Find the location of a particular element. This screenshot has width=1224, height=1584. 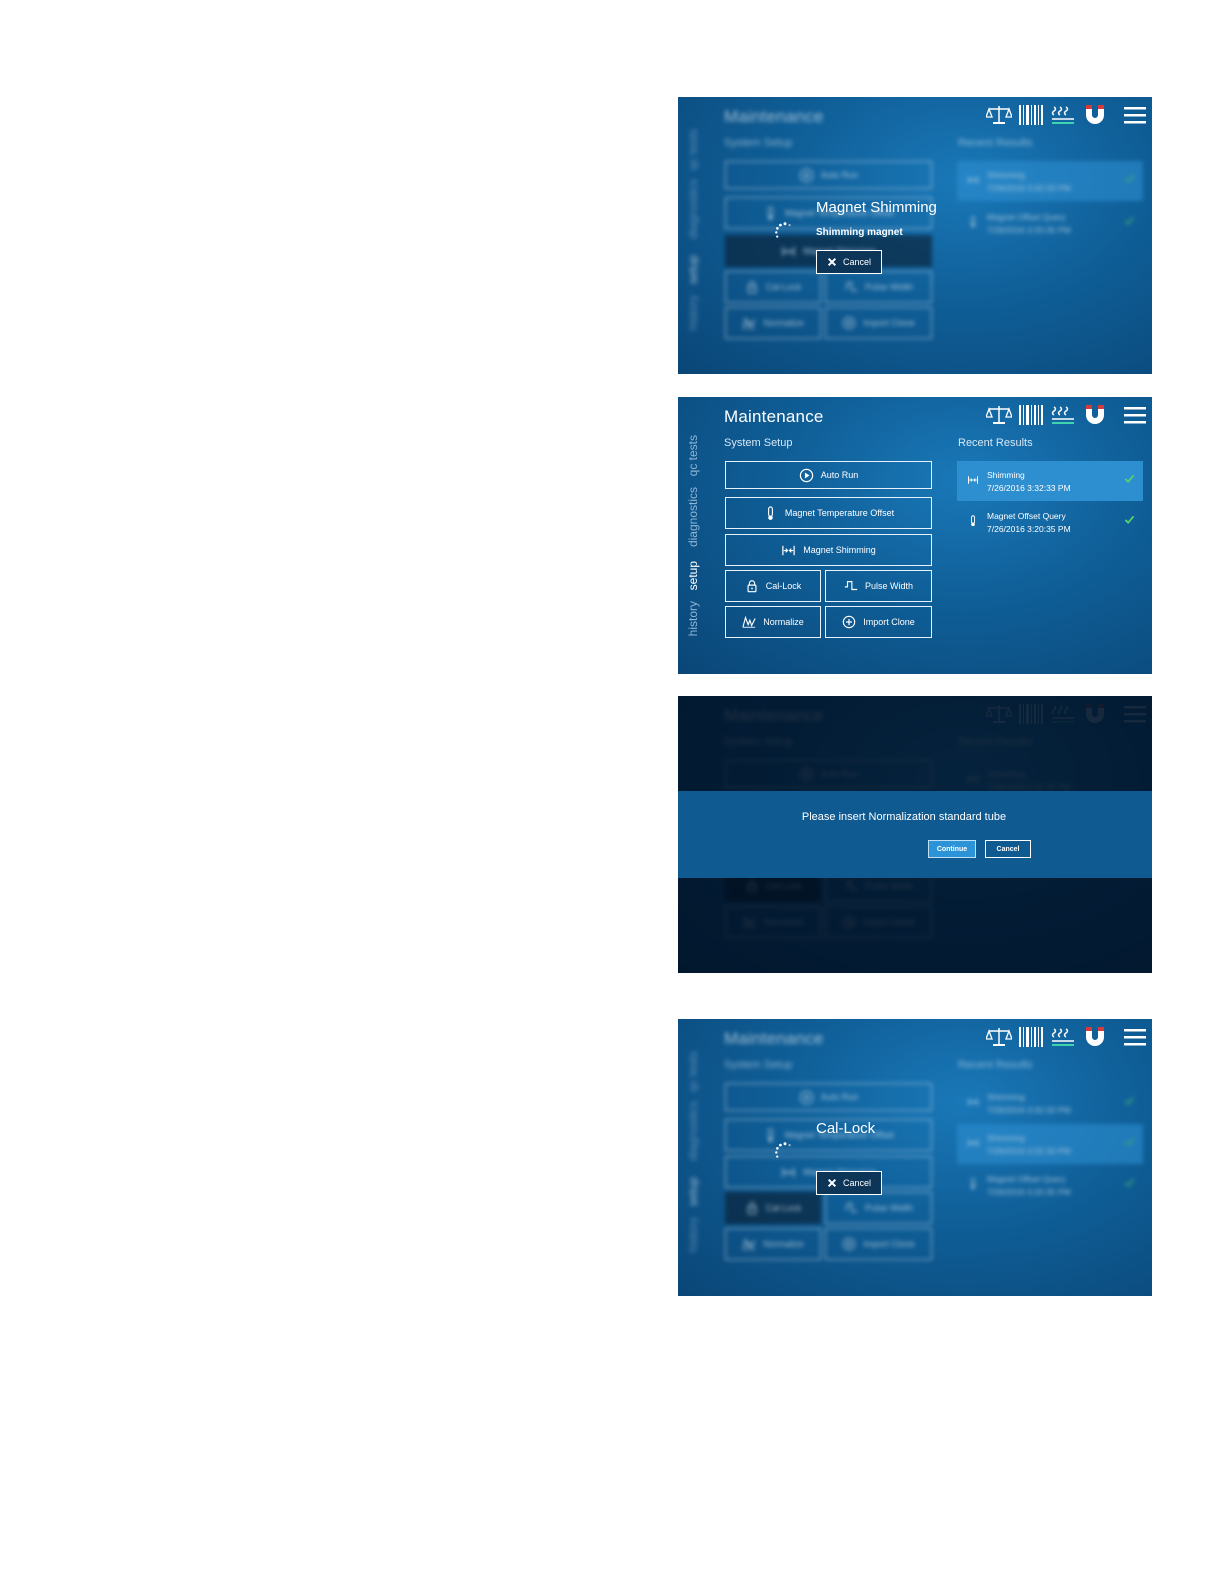

barcode-icon is located at coordinates (1031, 415).